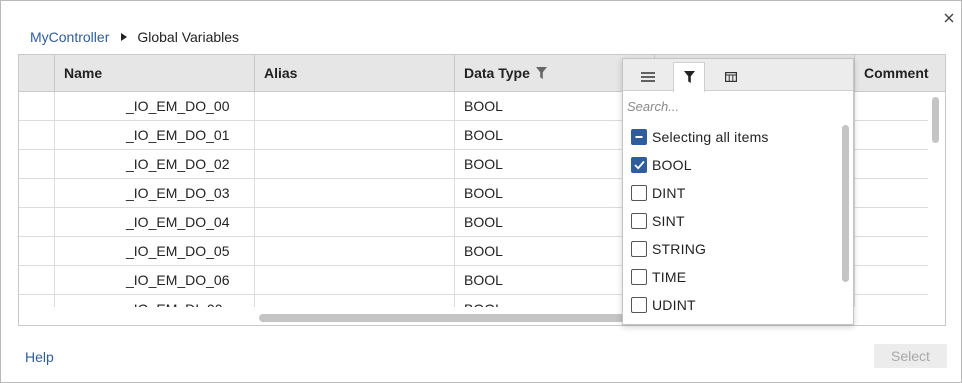 Image resolution: width=962 pixels, height=383 pixels. What do you see at coordinates (37, 73) in the screenshot?
I see `header-row-selector` at bounding box center [37, 73].